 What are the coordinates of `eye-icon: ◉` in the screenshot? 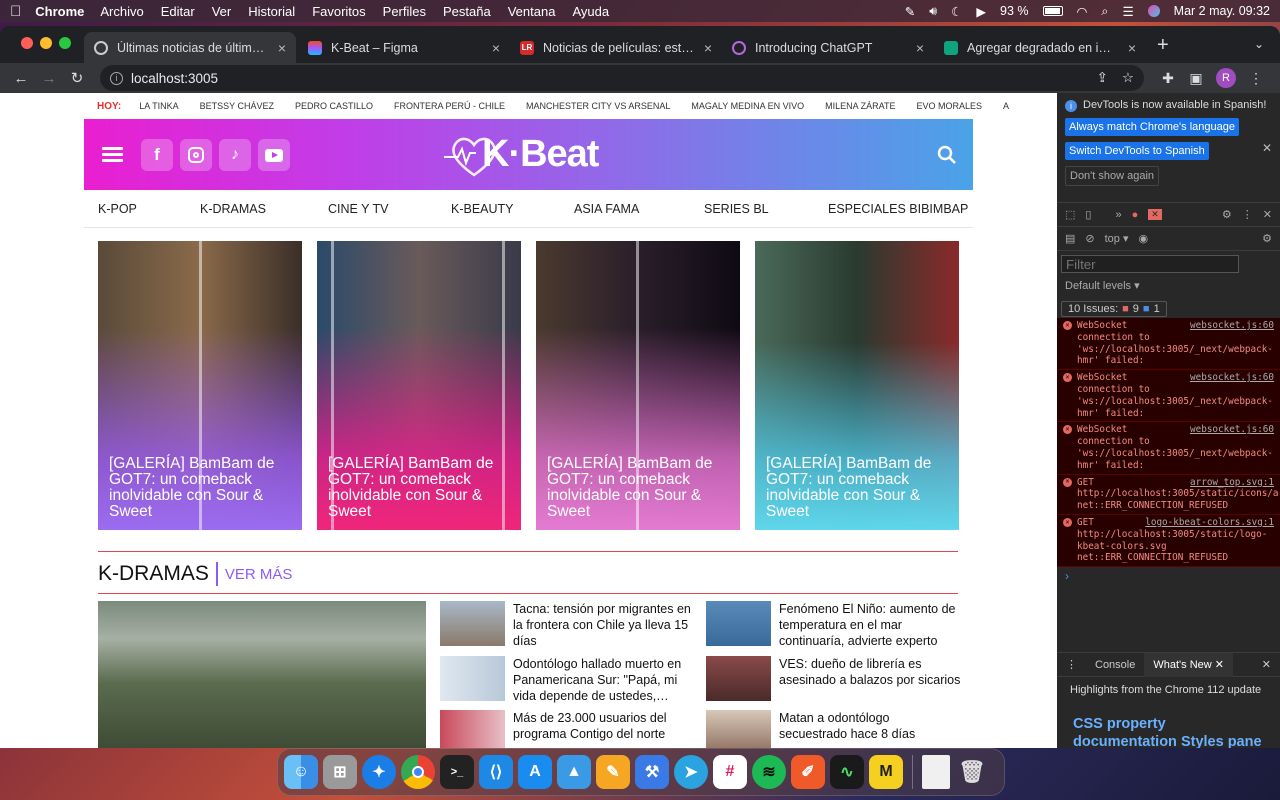 It's located at (1144, 238).